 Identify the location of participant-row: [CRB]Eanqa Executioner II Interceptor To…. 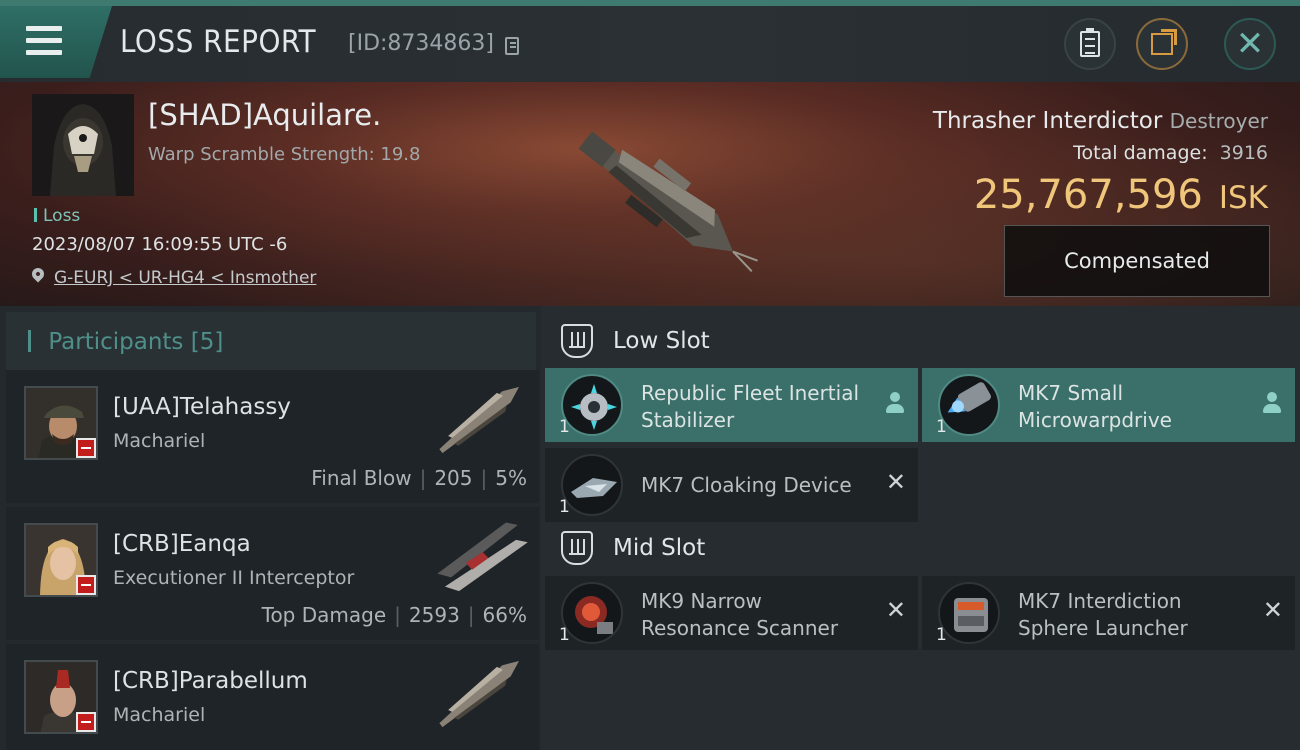
(272, 573).